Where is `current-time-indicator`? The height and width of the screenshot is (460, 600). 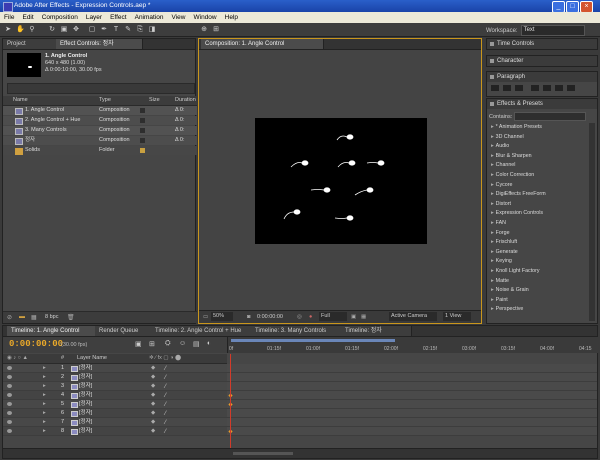
current-time-indicator is located at coordinates (230, 401).